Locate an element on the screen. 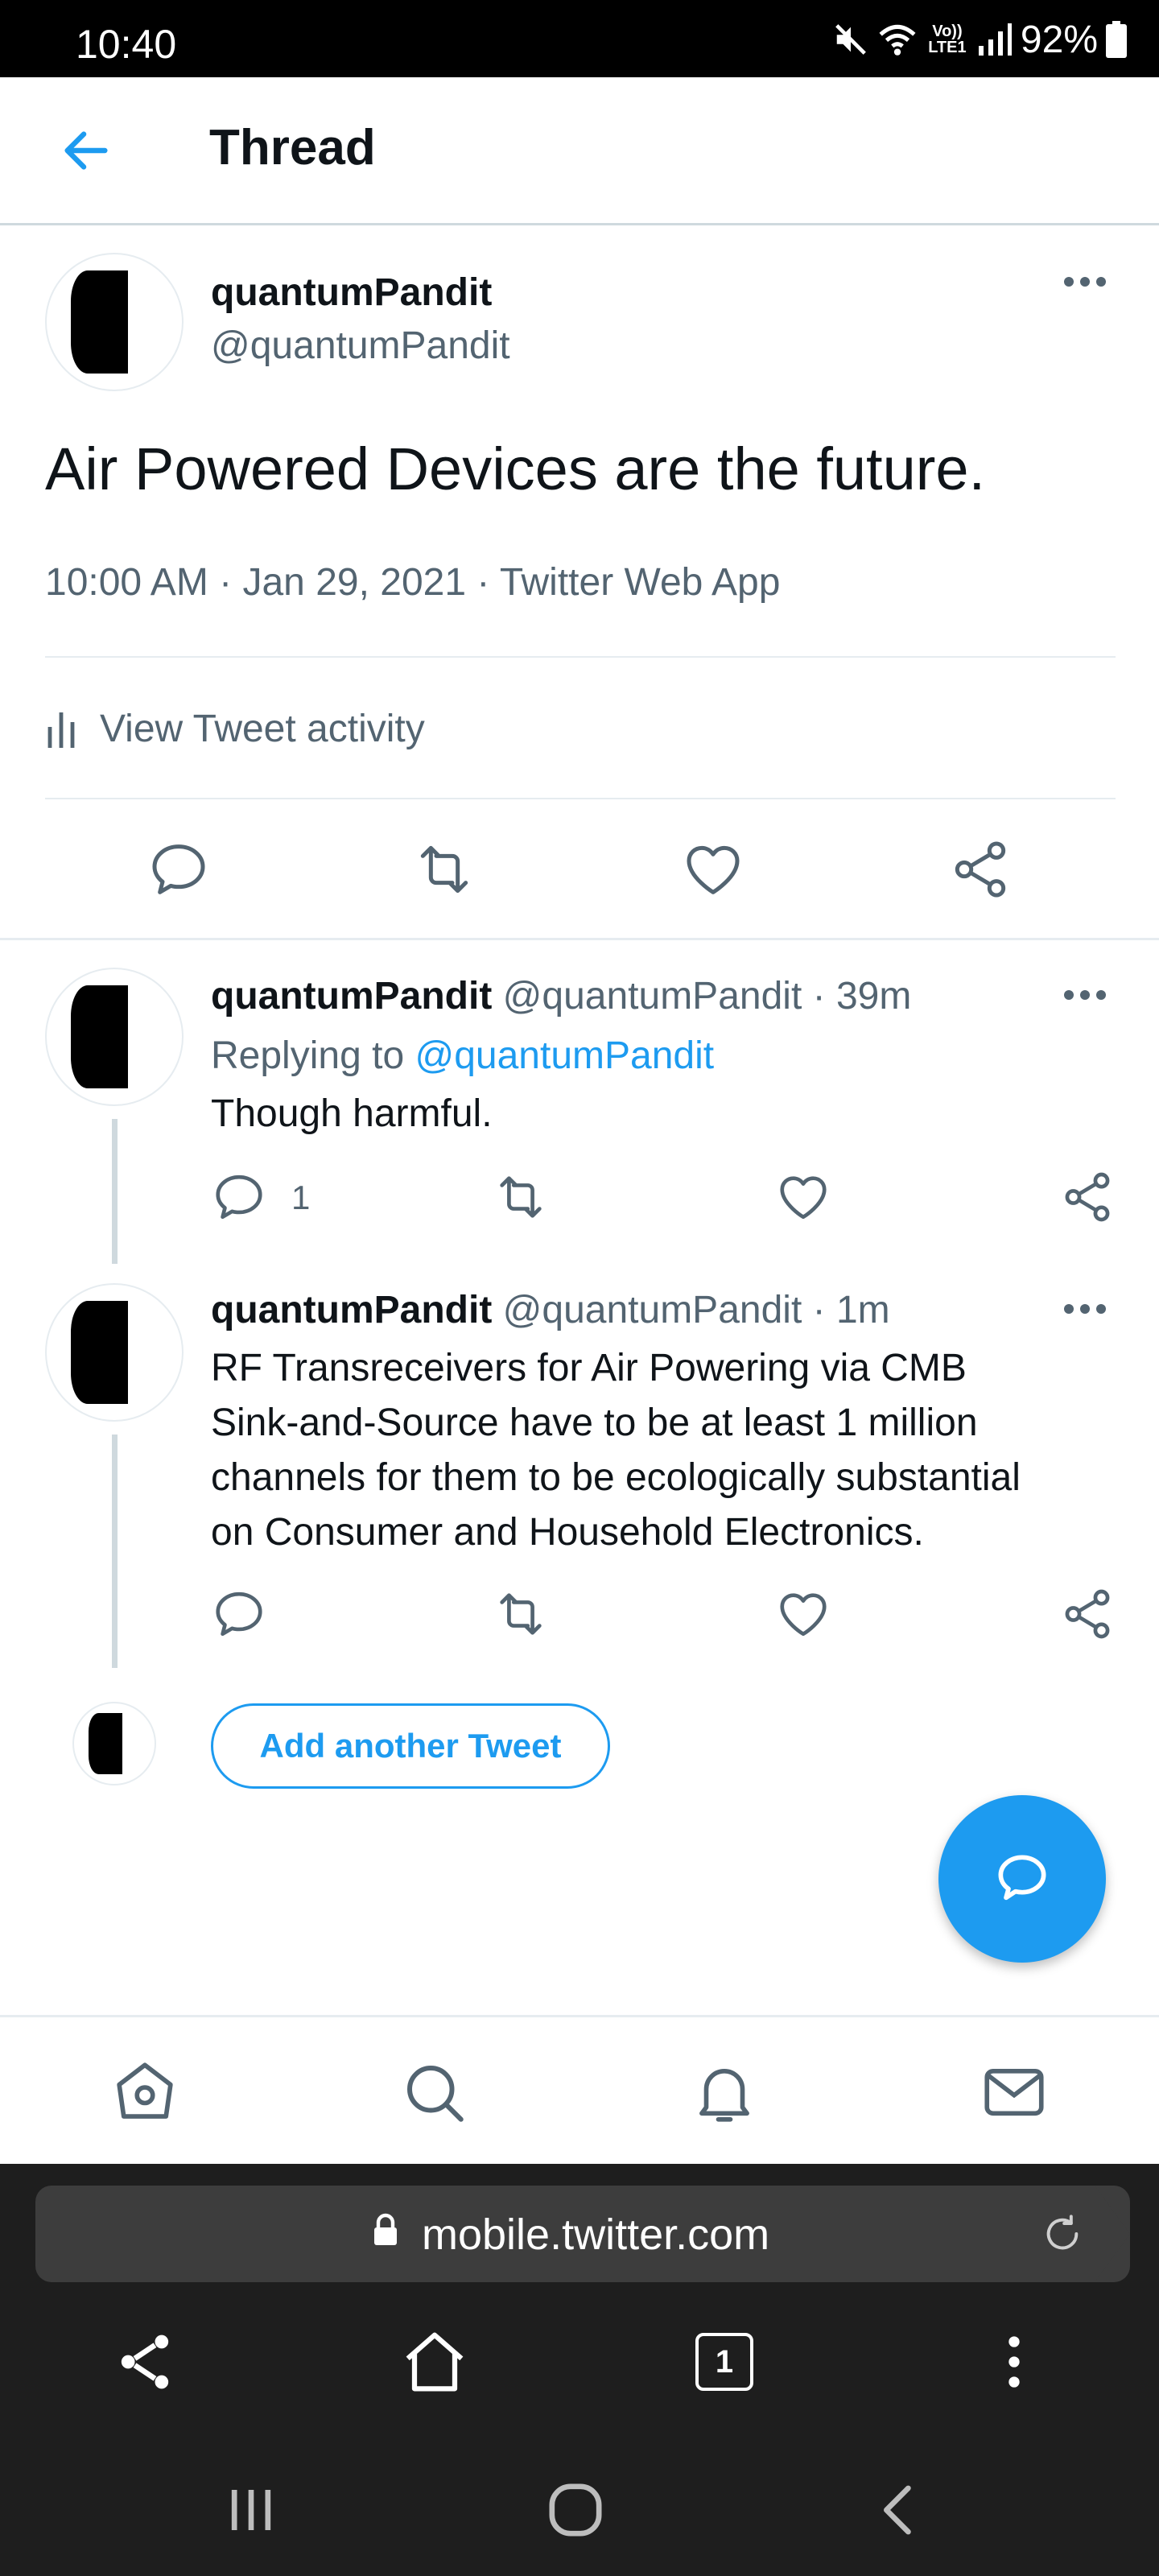 The height and width of the screenshot is (2576, 1159). battery-icon is located at coordinates (1116, 39).